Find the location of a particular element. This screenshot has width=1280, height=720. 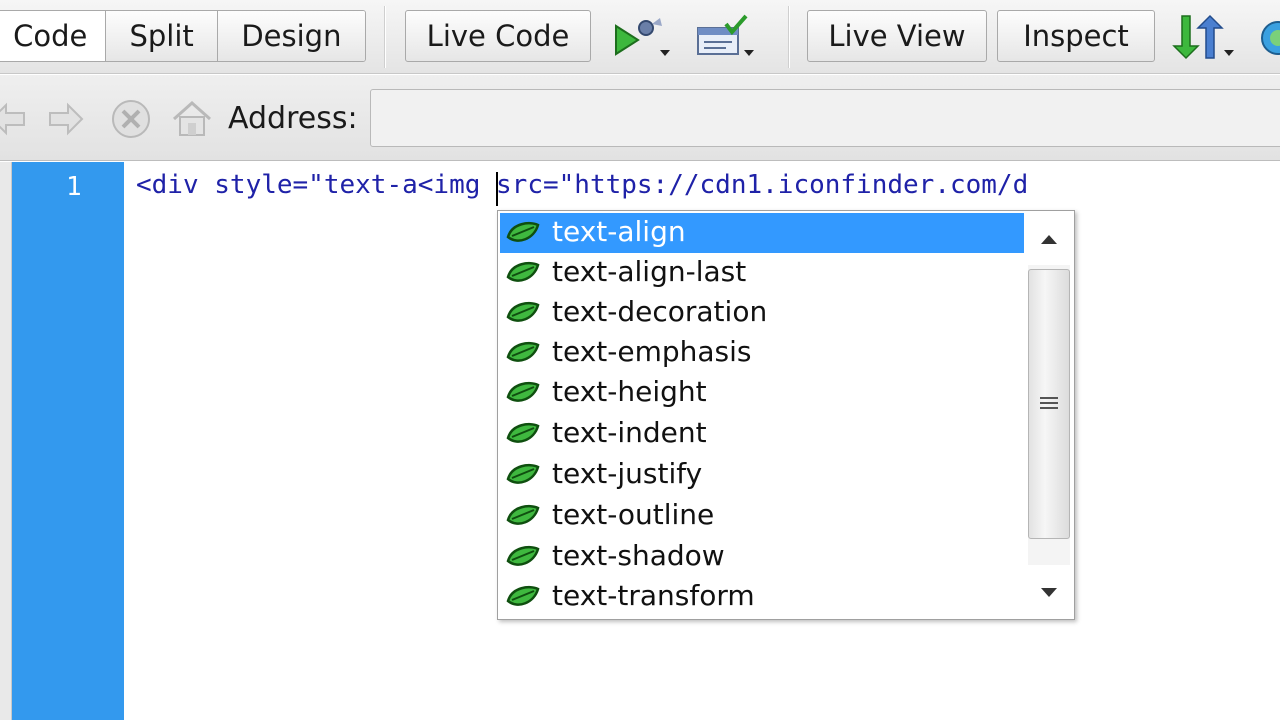

address-toolbar: Address: is located at coordinates (640, 118).